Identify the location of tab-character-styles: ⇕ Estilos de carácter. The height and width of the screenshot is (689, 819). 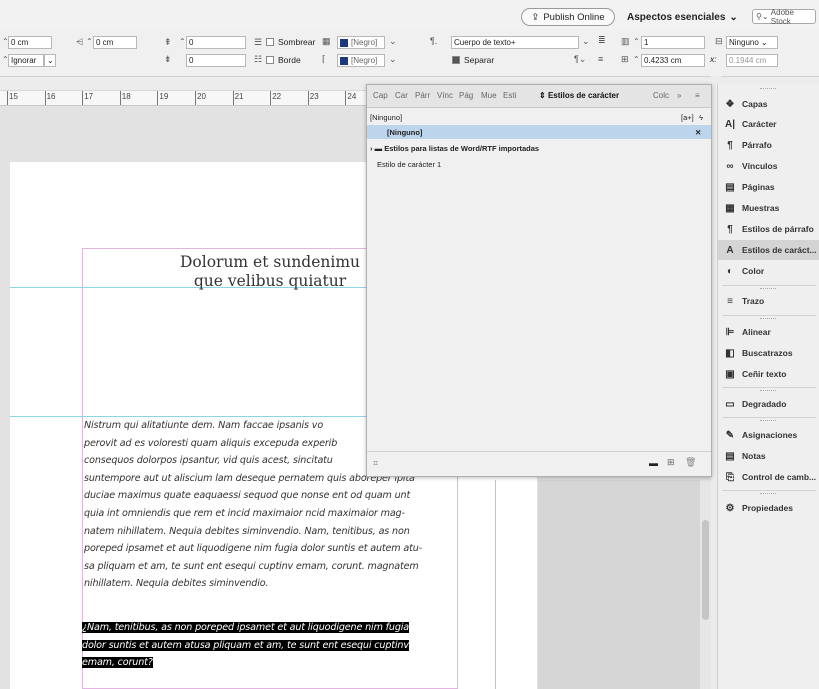
(589, 95).